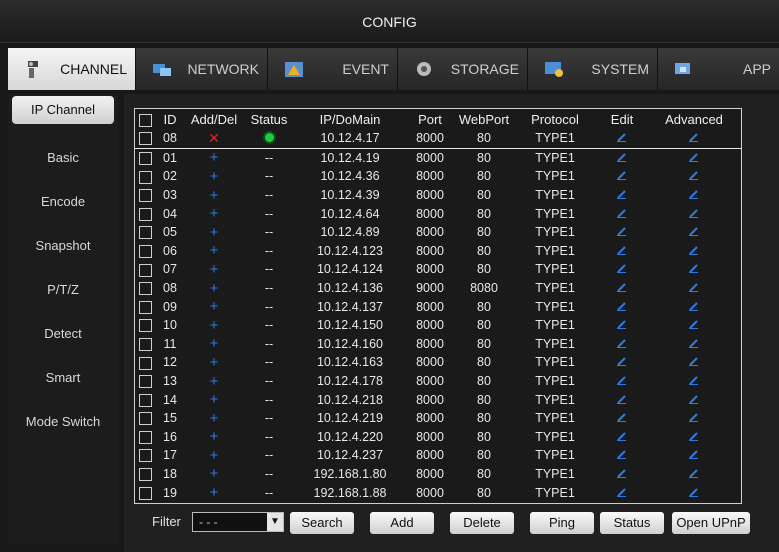  Describe the element at coordinates (438, 399) in the screenshot. I see `table-row: 14 + -- 10.12.4.218 8000 80 TYPE1` at that location.